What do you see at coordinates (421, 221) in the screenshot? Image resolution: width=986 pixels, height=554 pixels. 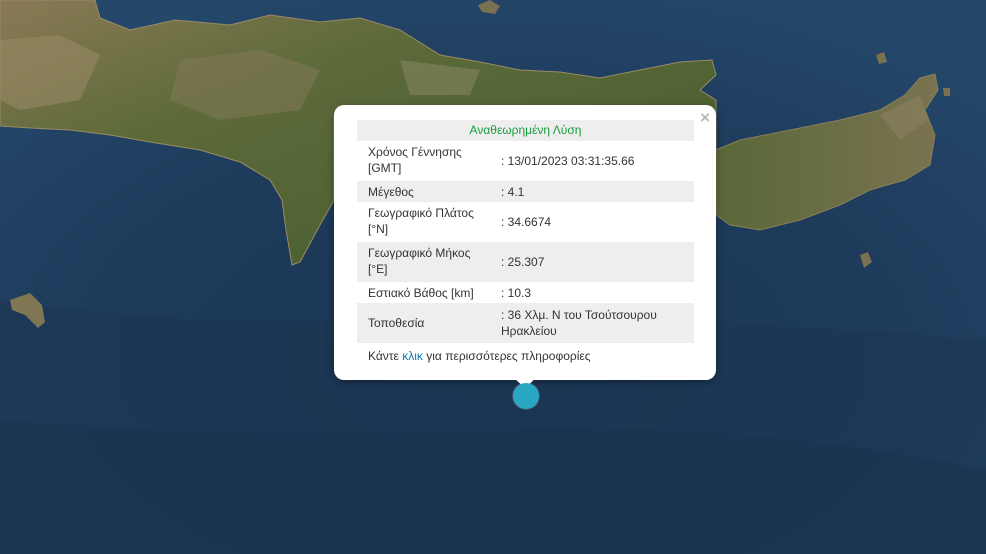 I see `latitude-label: Γεωγραφικό Πλάτος [°N]` at bounding box center [421, 221].